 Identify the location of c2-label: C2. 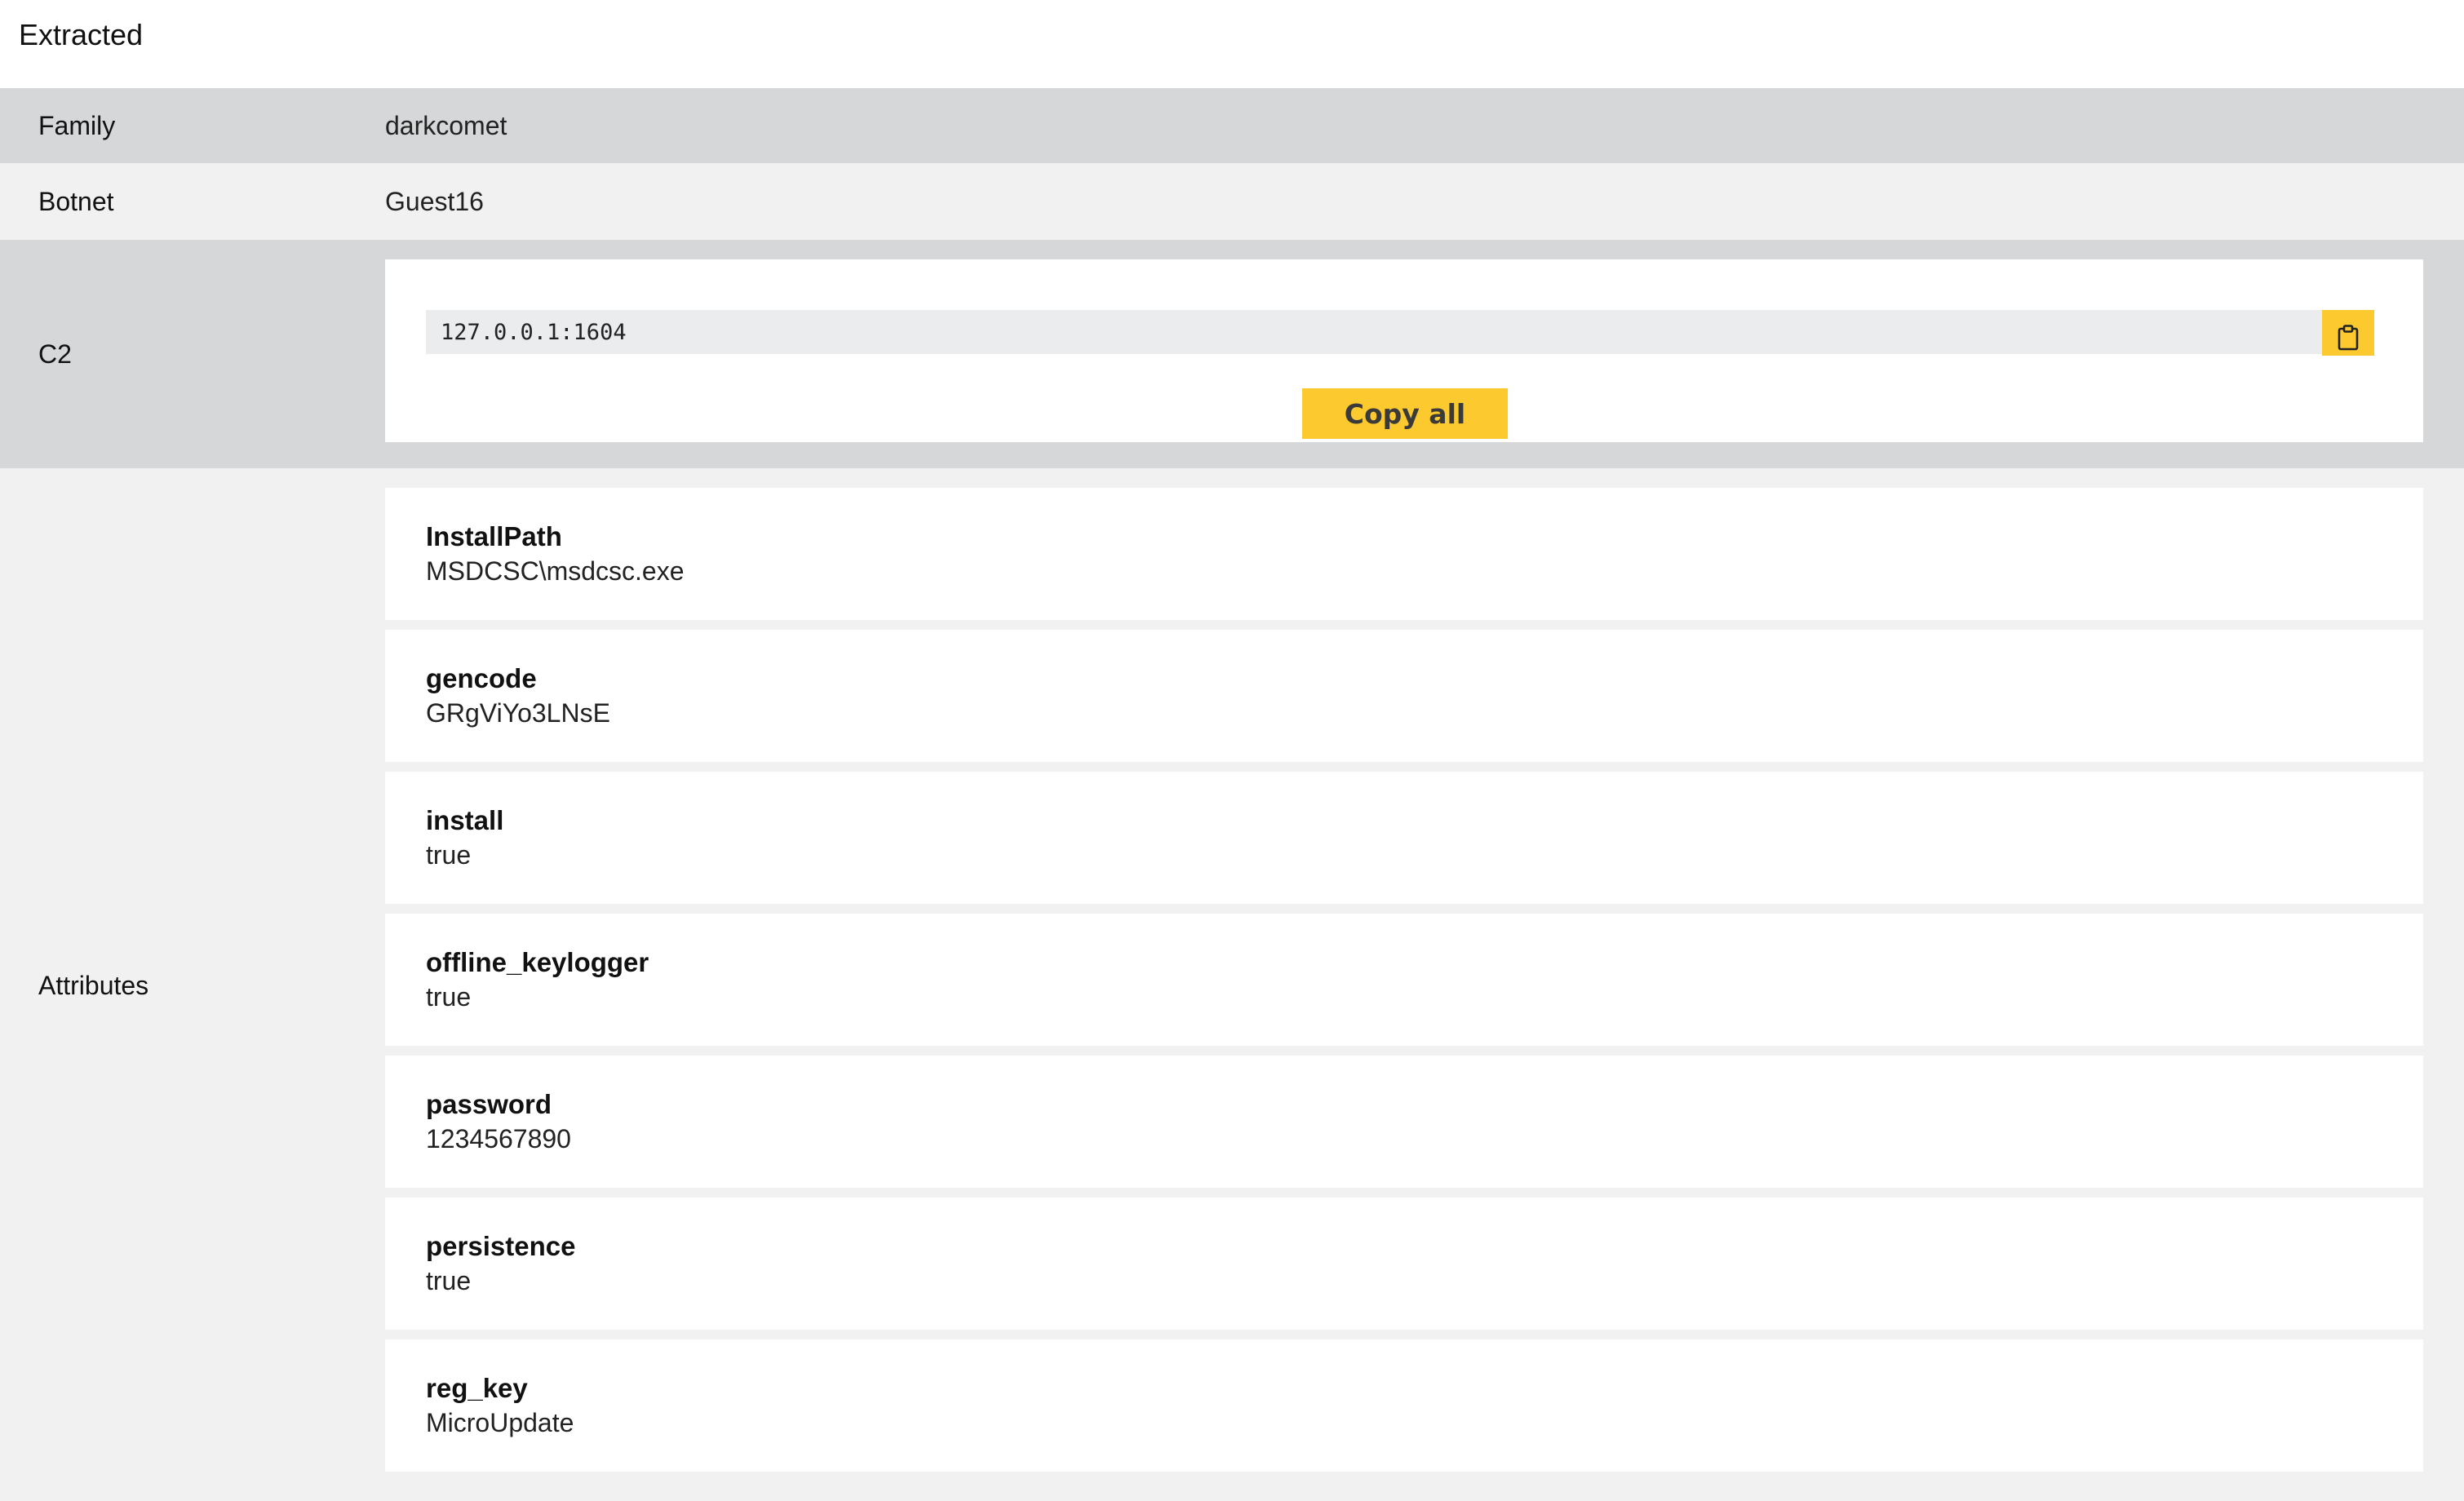
(55, 354).